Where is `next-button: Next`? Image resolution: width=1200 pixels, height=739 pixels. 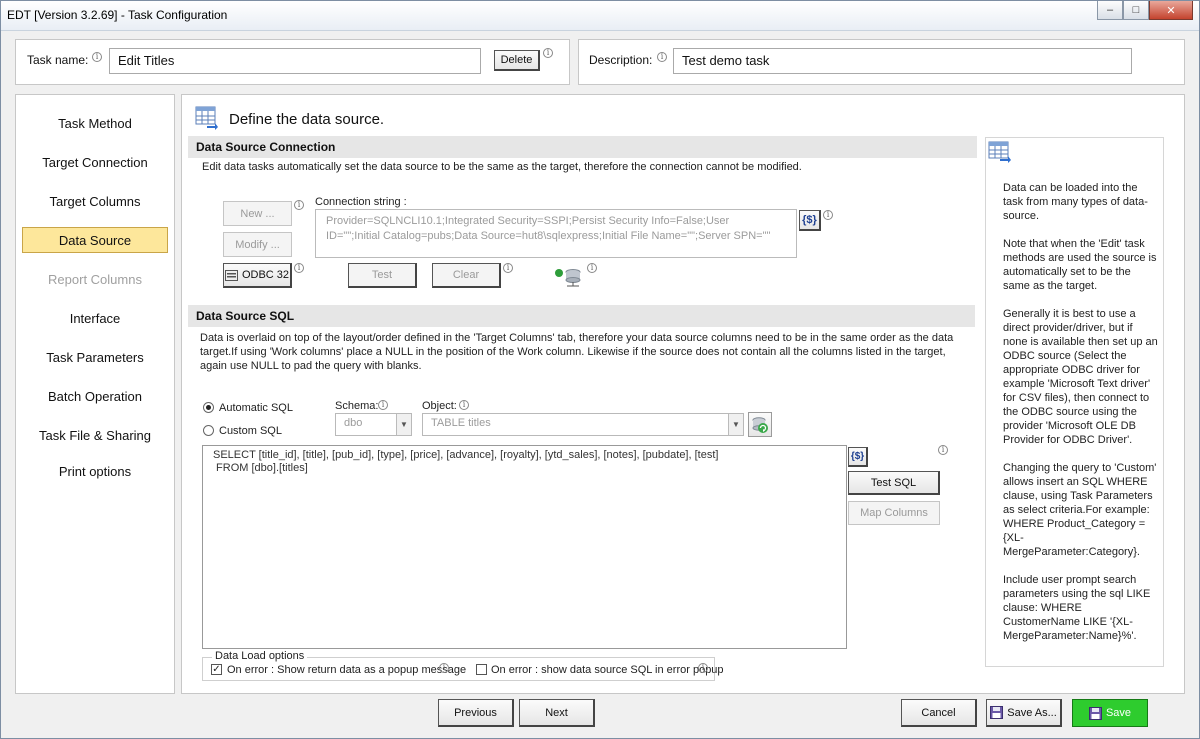 next-button: Next is located at coordinates (557, 713).